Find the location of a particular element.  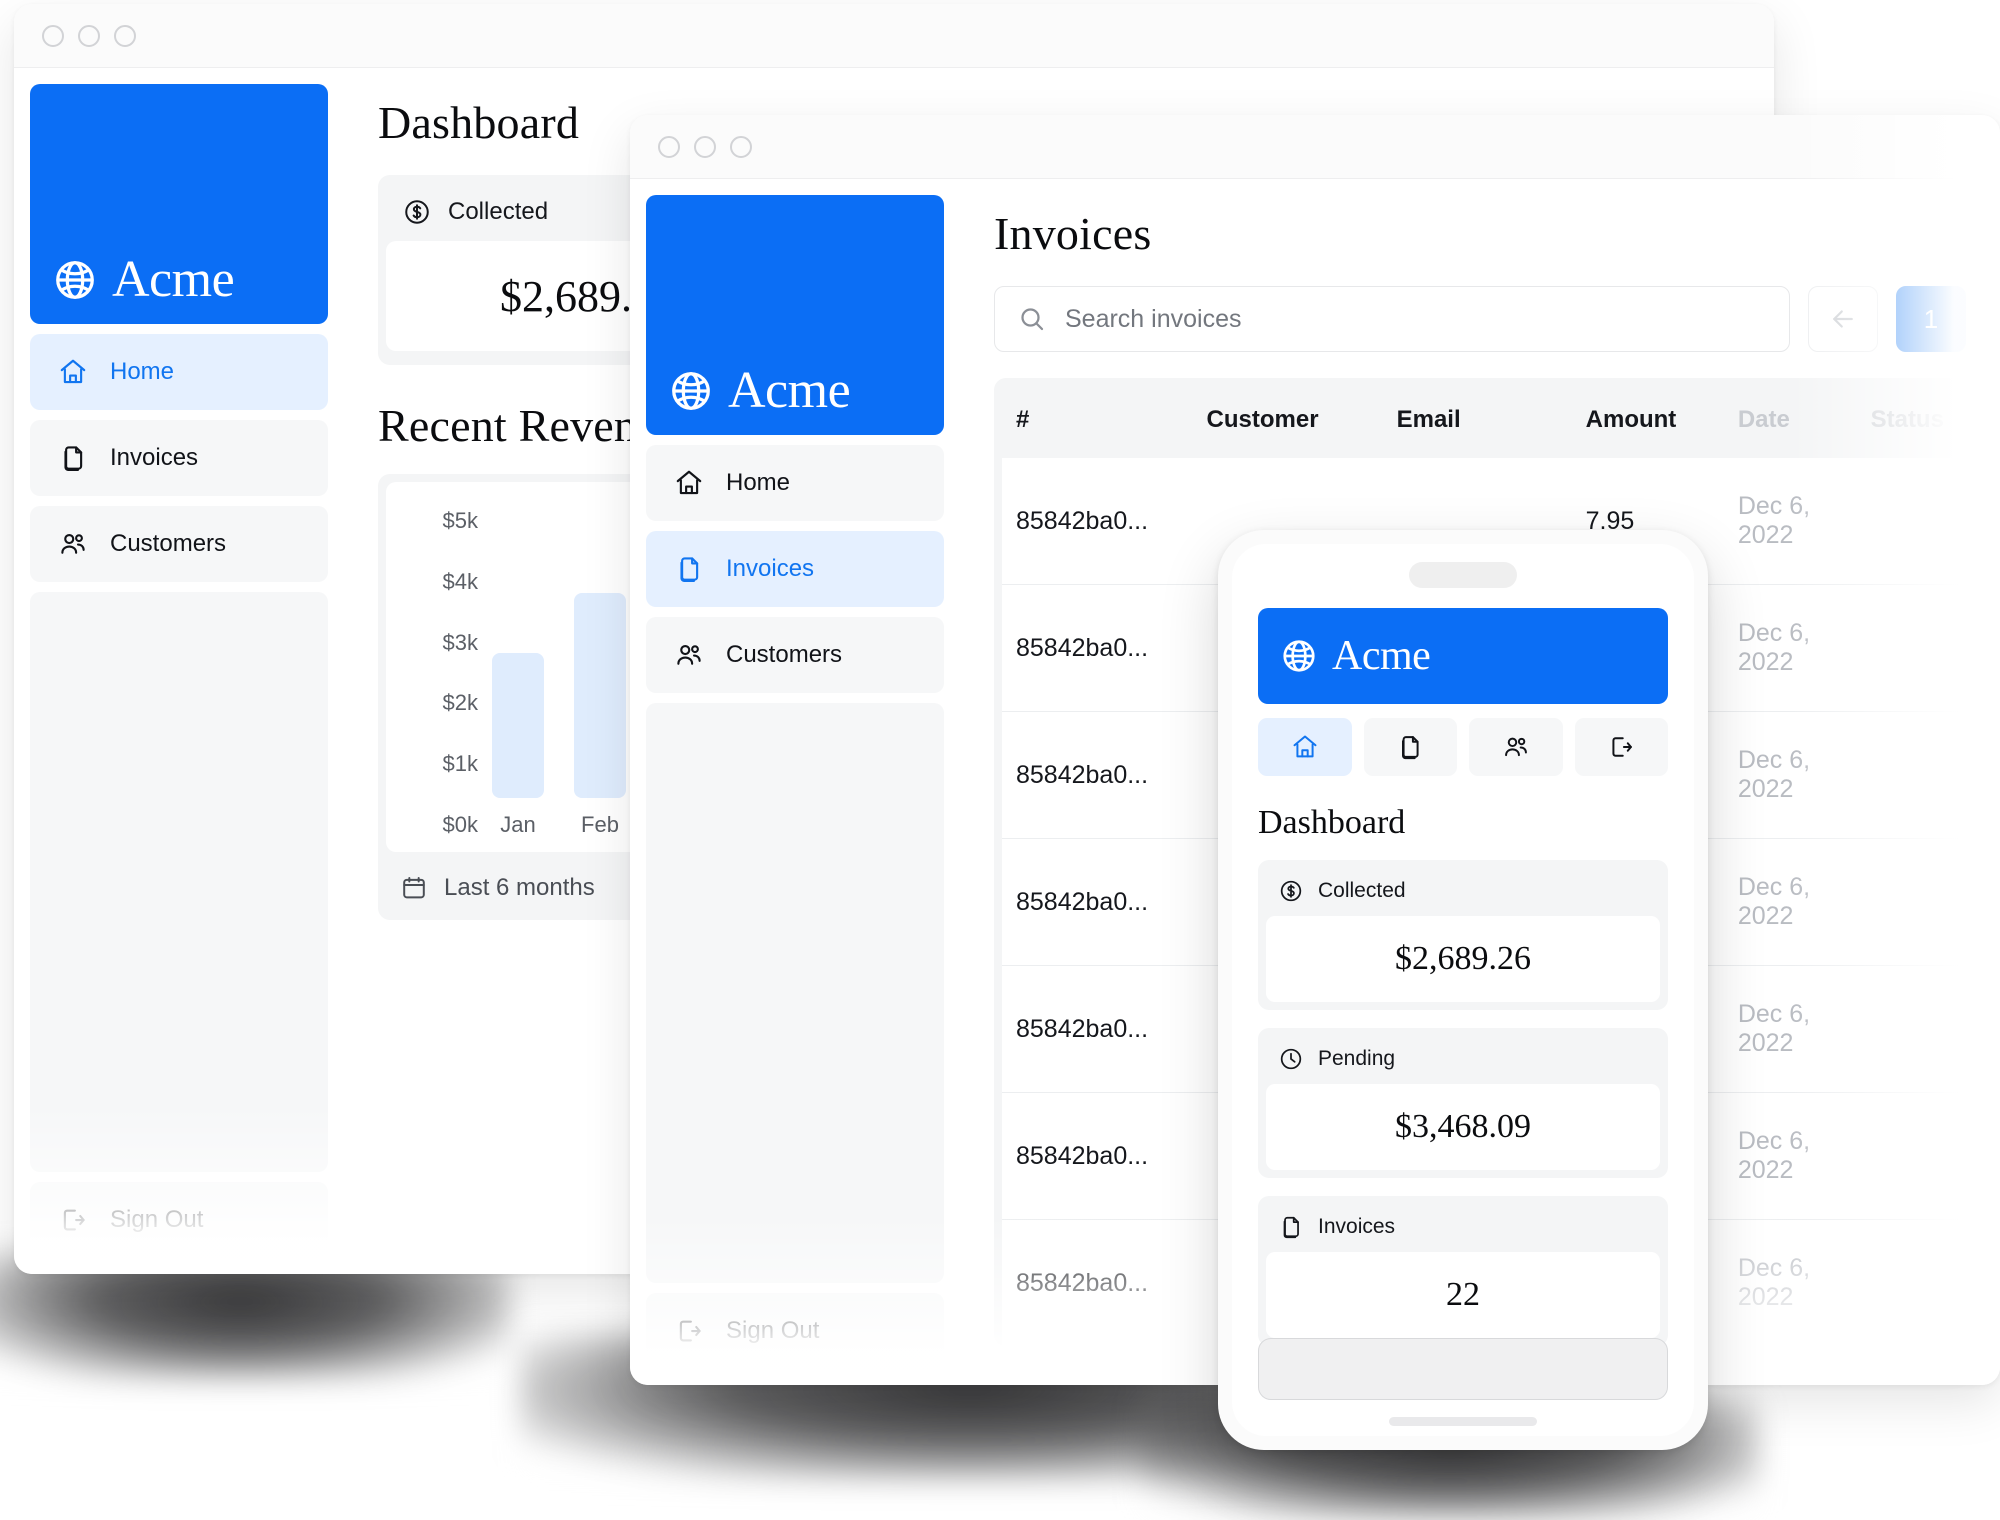

mobile-nav-home is located at coordinates (1305, 747).